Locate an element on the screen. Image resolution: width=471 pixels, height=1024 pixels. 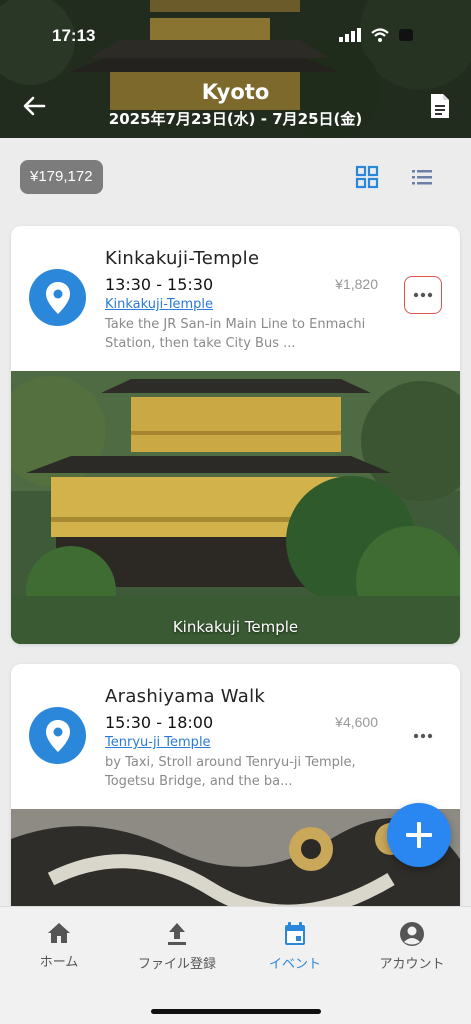
document-icon is located at coordinates (440, 106).